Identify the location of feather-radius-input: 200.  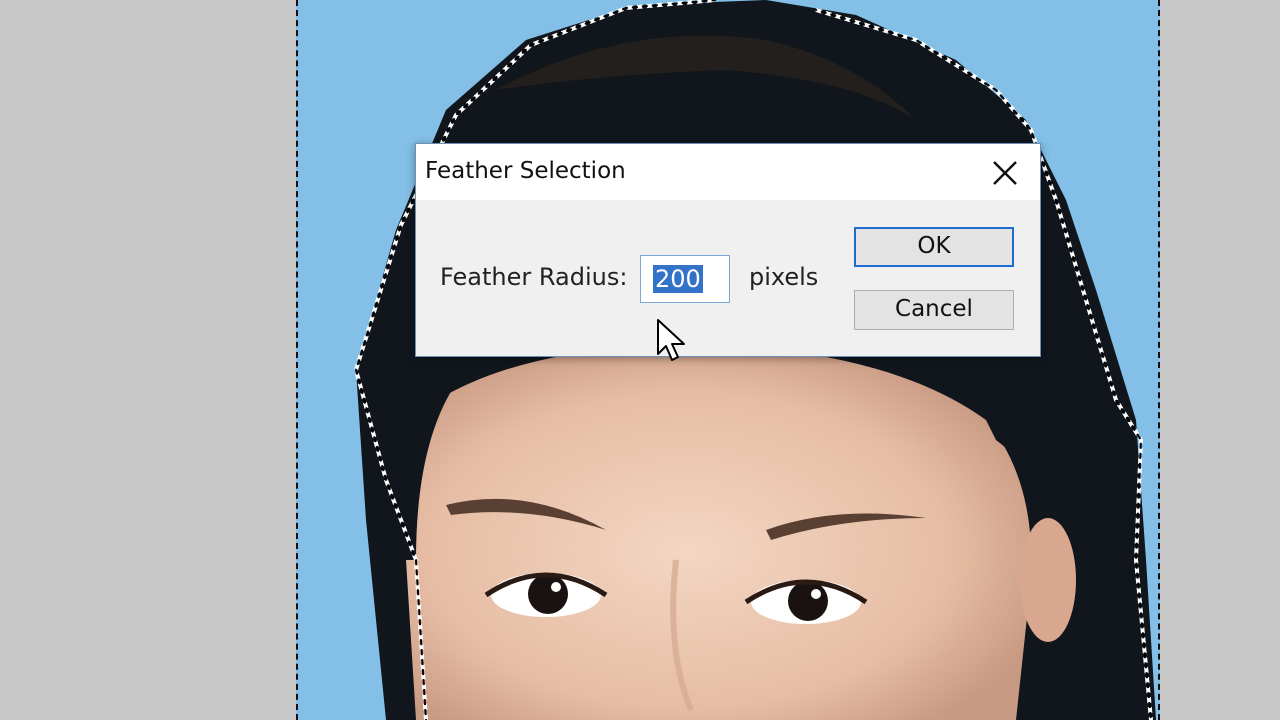
(685, 279).